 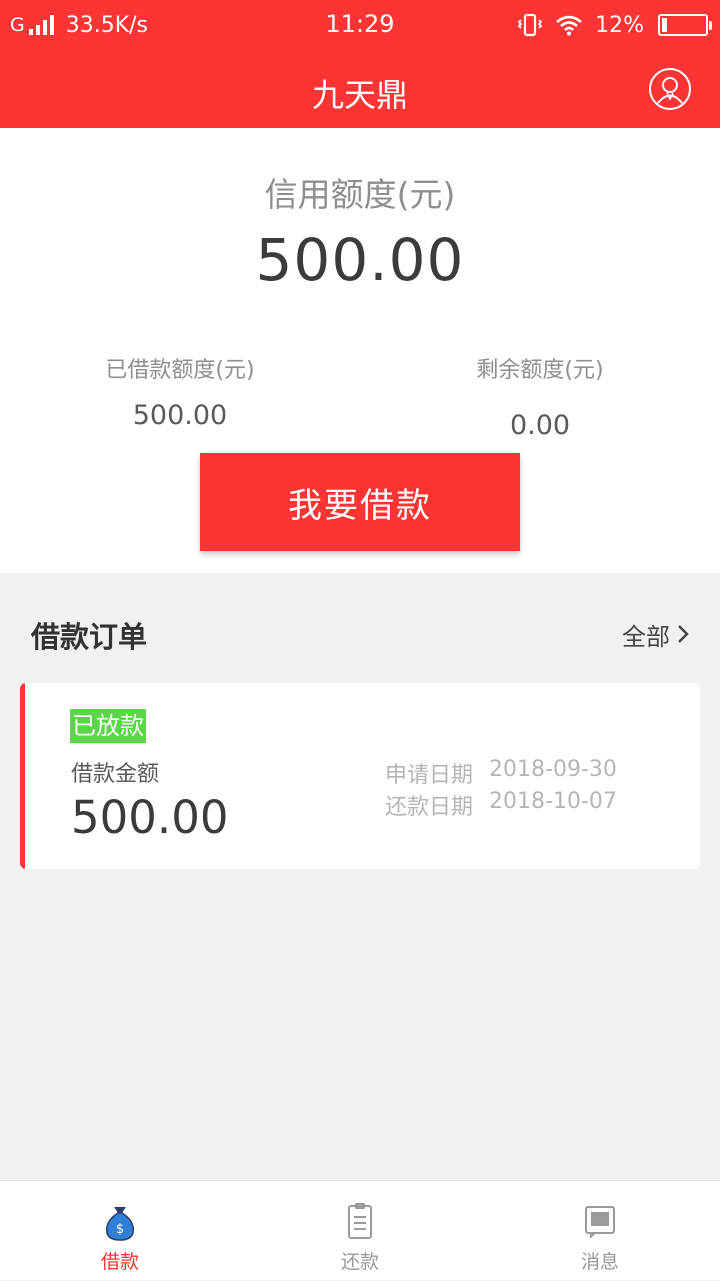 I want to click on orders-view-all: 全部, so click(x=656, y=634).